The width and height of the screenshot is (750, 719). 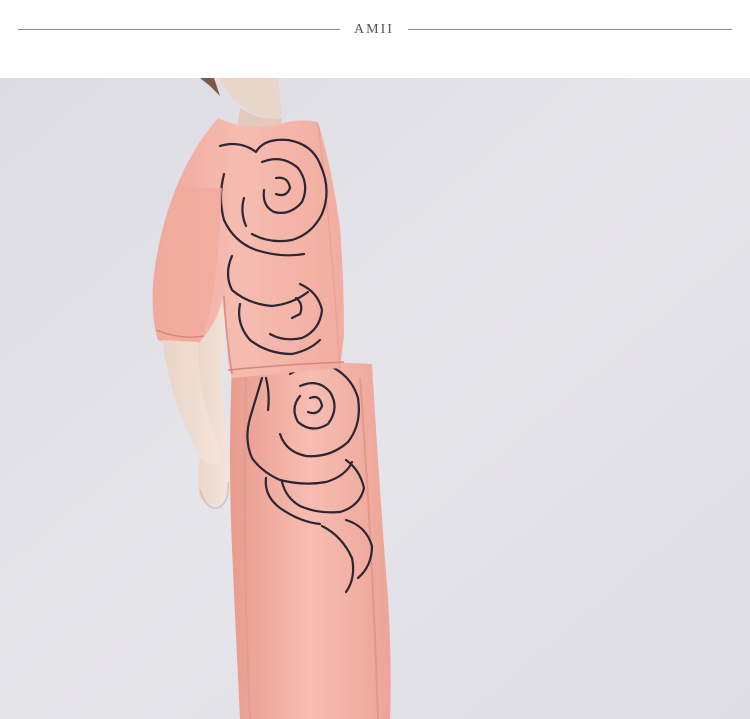 I want to click on page-header: AMII, so click(x=375, y=39).